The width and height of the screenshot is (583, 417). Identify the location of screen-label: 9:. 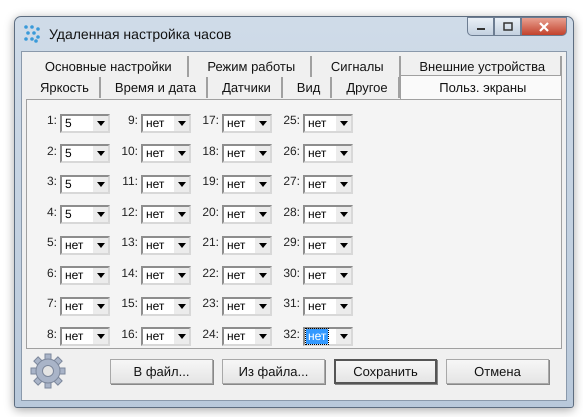
(132, 120).